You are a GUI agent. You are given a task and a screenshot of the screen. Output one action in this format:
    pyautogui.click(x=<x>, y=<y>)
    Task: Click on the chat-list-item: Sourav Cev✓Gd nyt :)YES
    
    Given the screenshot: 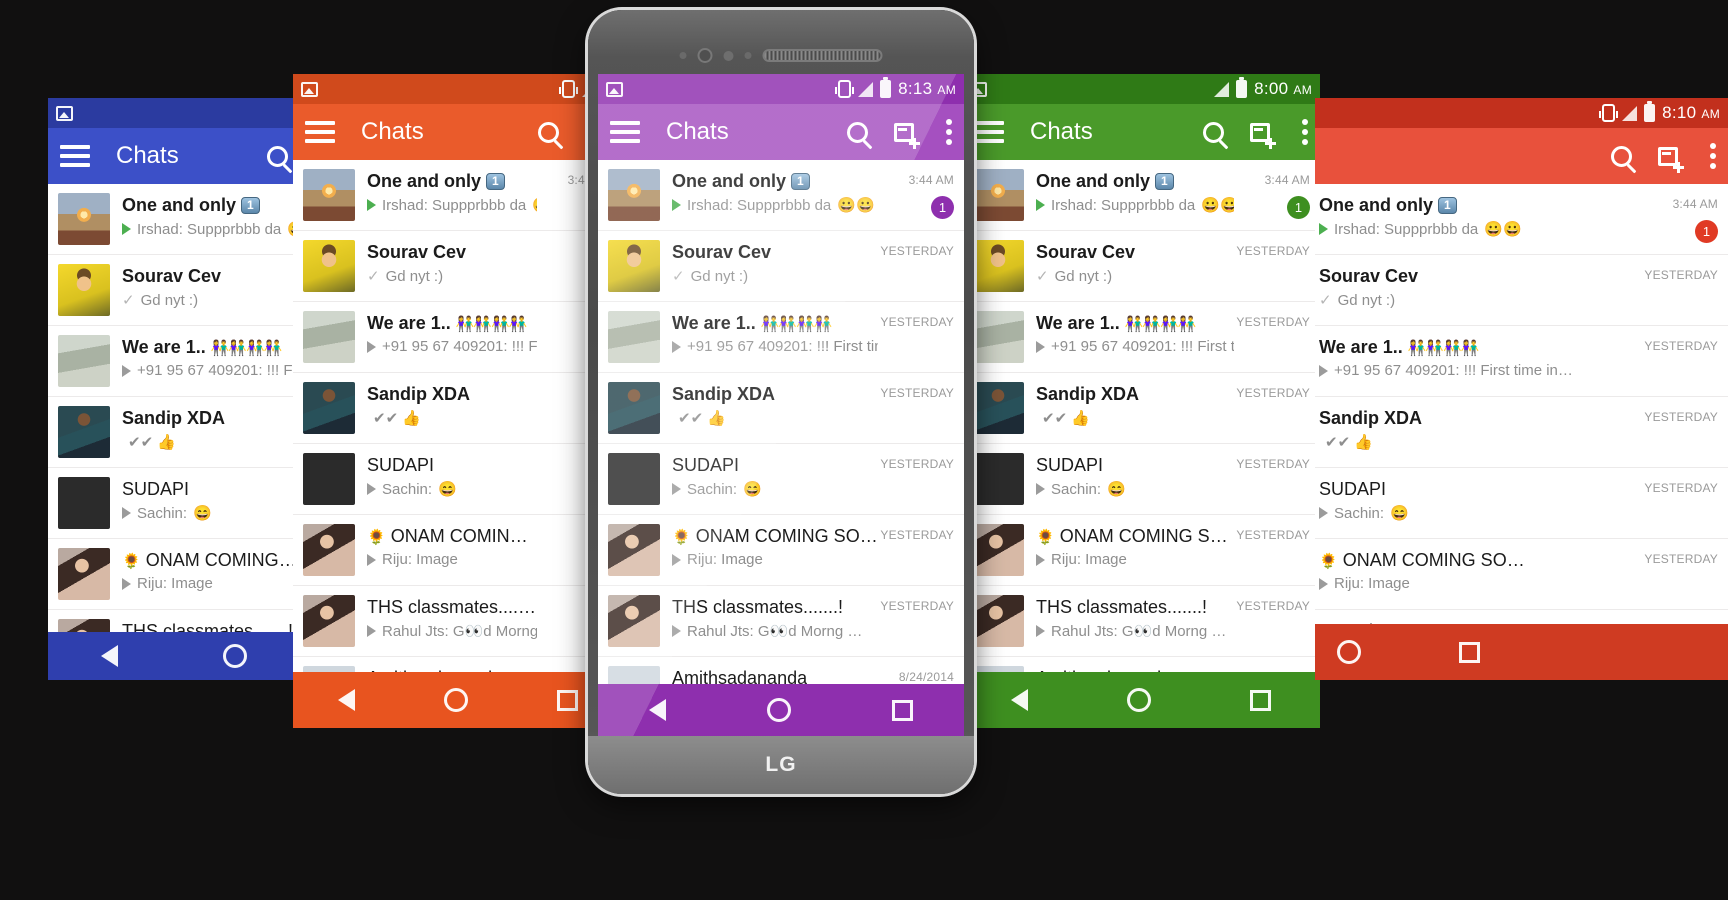 What is the action you would take?
    pyautogui.click(x=458, y=266)
    